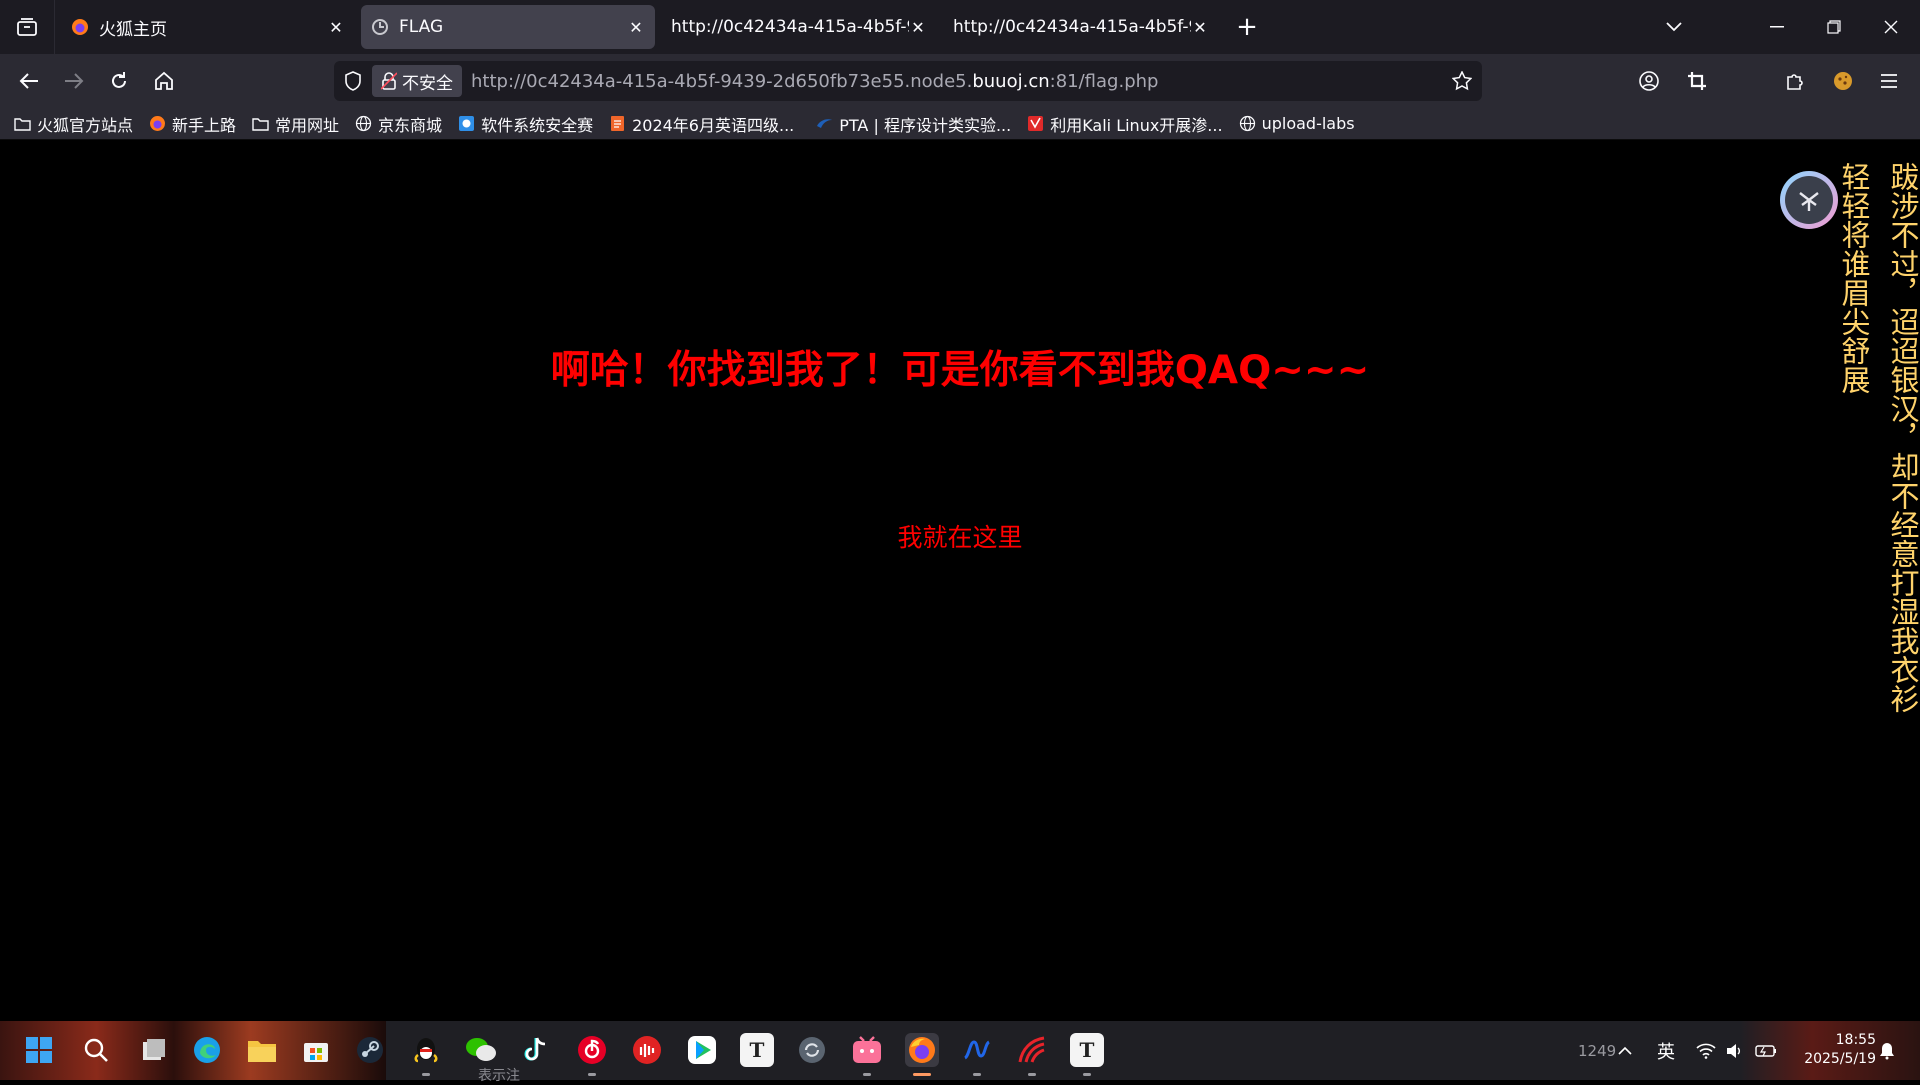 This screenshot has height=1085, width=1920. Describe the element at coordinates (1666, 1050) in the screenshot. I see `ime-indicator: 英` at that location.